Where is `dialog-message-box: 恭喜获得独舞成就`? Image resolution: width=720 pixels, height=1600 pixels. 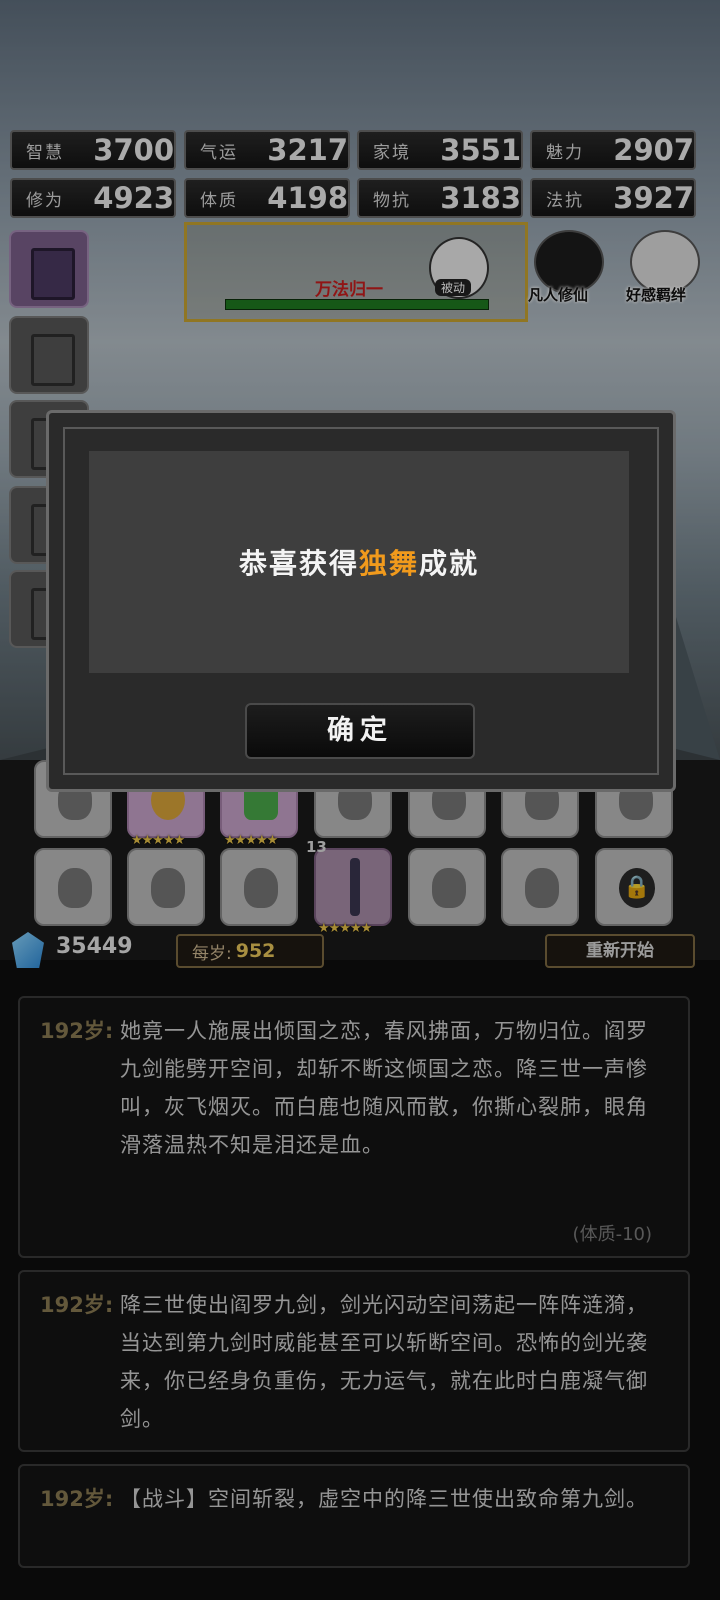
dialog-message-box: 恭喜获得独舞成就 is located at coordinates (359, 562).